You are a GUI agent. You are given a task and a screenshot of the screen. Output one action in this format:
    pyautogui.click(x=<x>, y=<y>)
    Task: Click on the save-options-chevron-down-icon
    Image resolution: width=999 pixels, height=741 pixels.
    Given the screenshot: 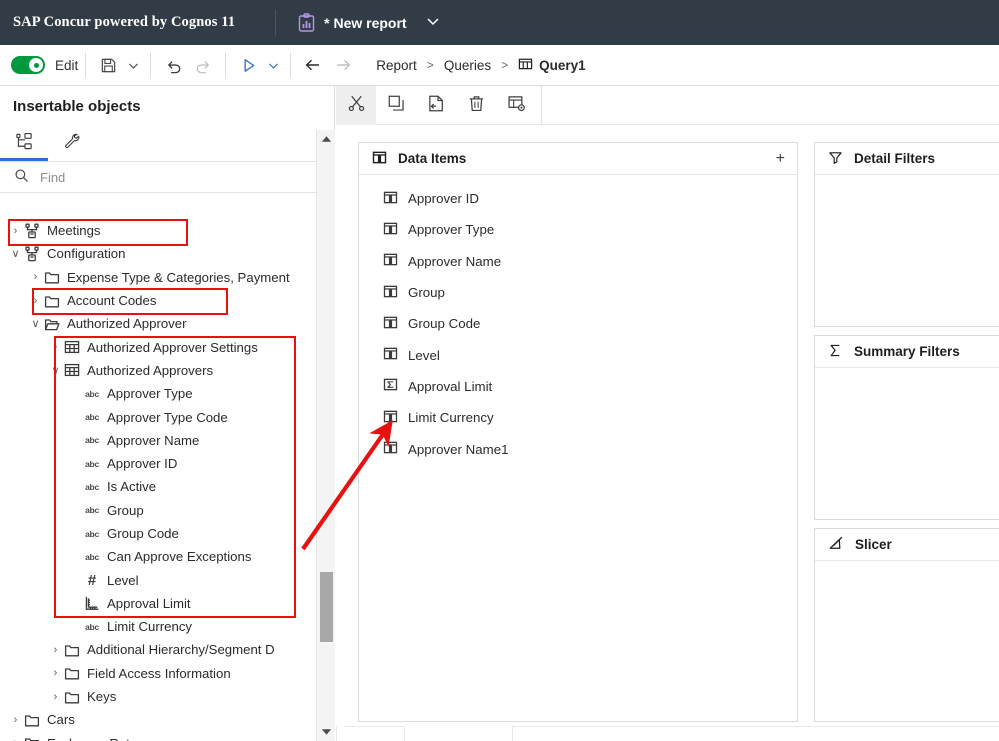 What is the action you would take?
    pyautogui.click(x=133, y=65)
    